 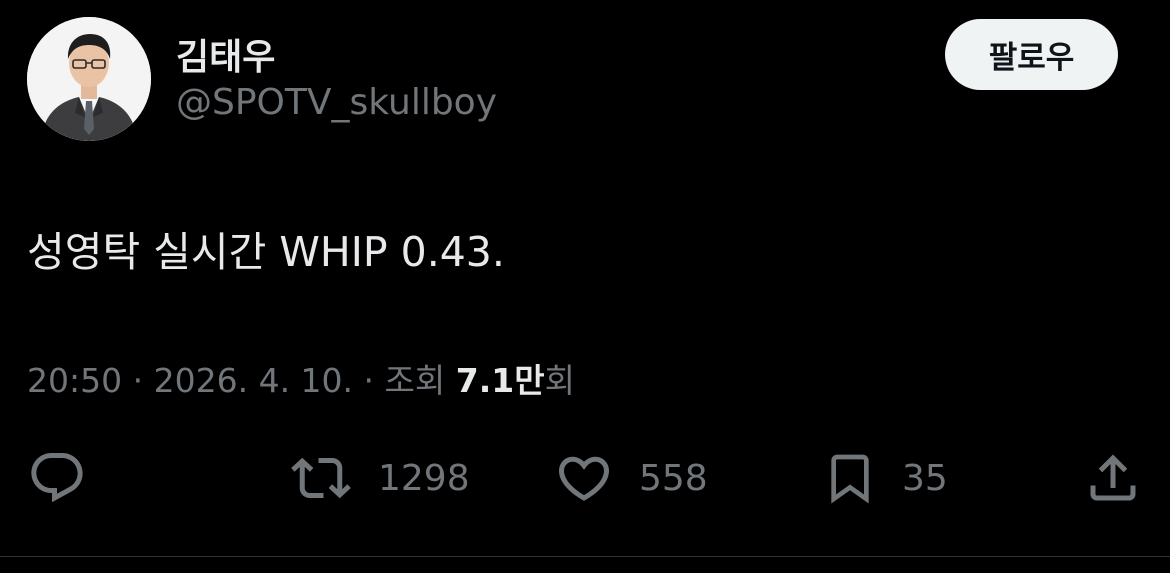 I want to click on profile-photo-icon, so click(x=89, y=79).